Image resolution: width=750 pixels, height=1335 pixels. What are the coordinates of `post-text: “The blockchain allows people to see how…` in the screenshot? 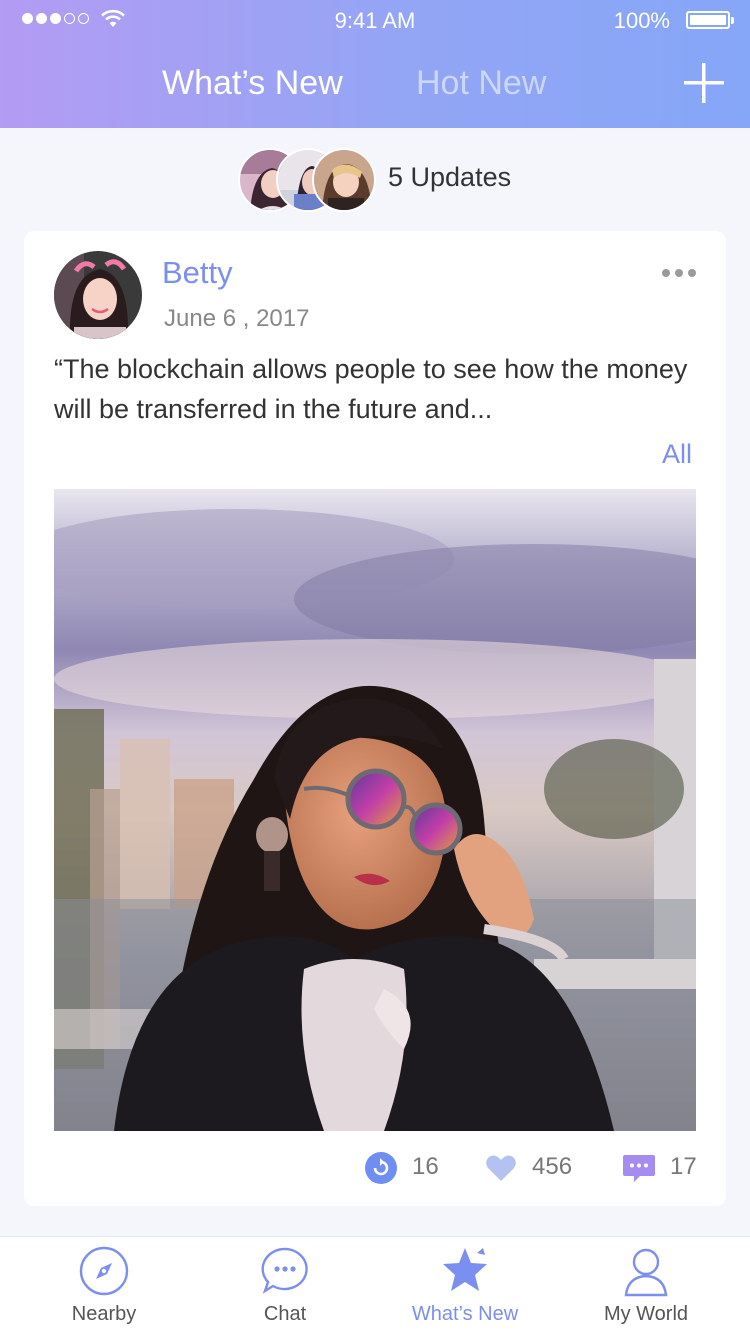 It's located at (371, 389).